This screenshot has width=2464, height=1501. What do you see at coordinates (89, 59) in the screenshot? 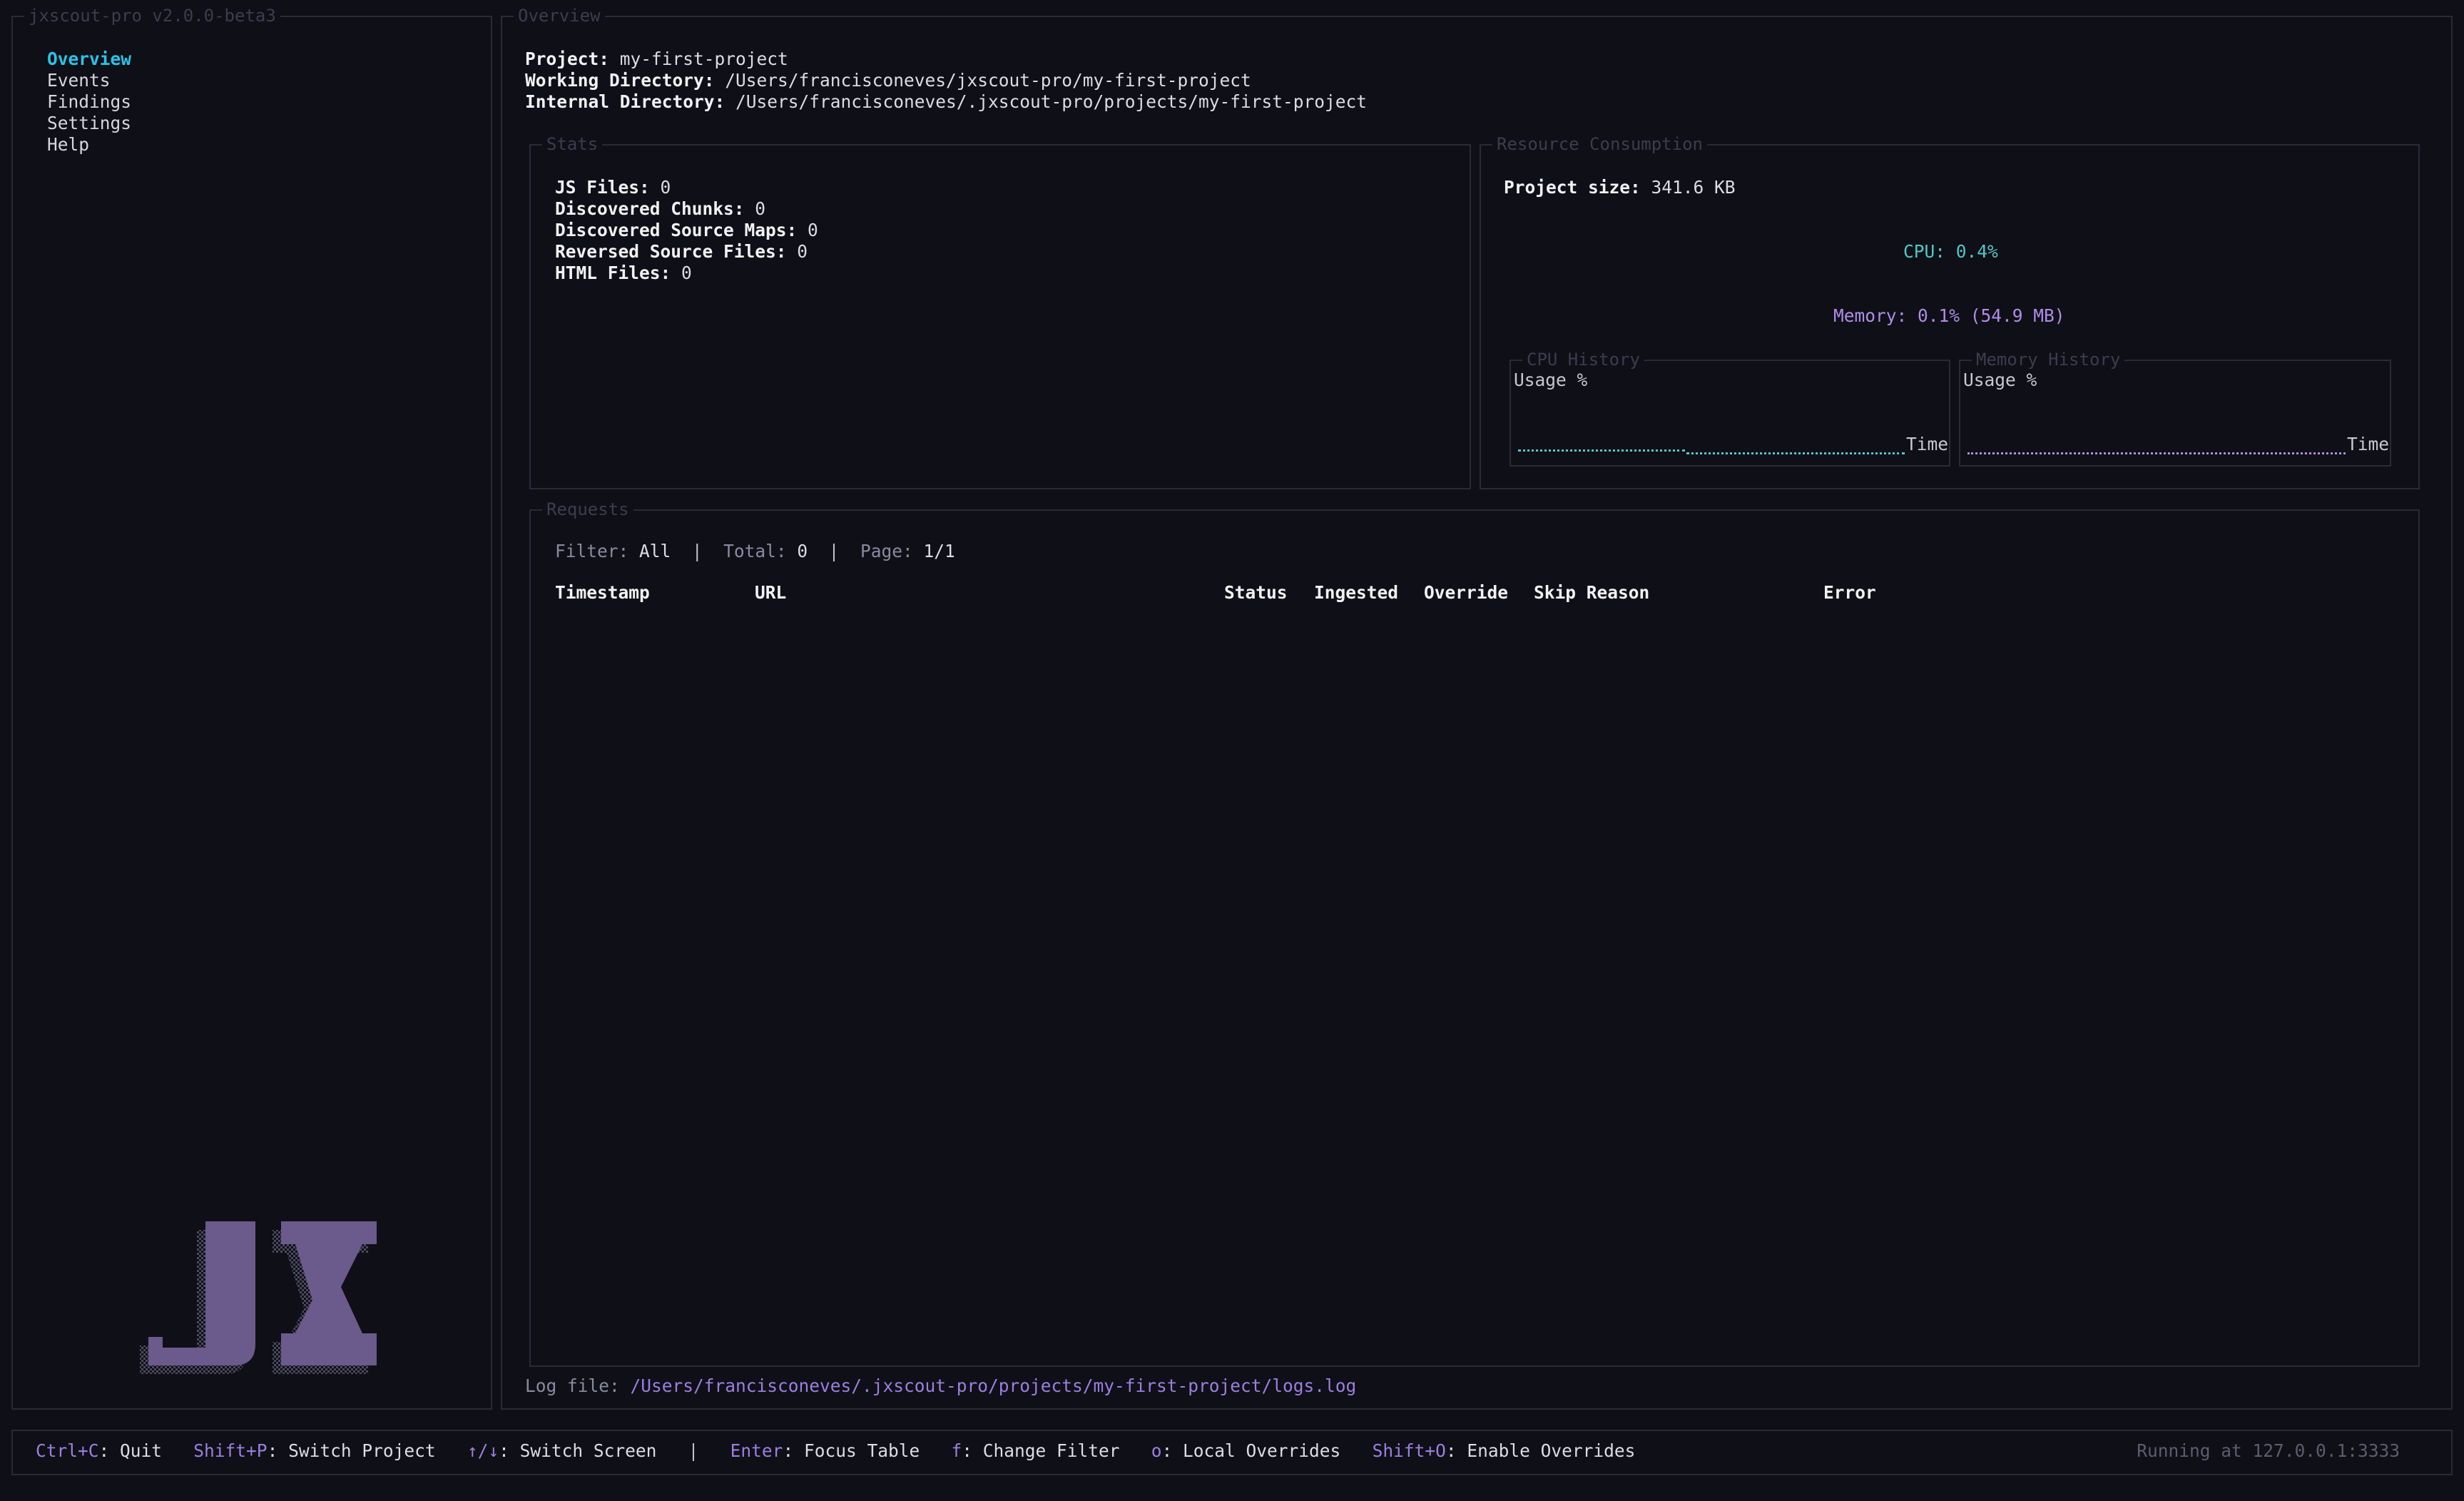
I see `sidebar-item-overview: Overview` at bounding box center [89, 59].